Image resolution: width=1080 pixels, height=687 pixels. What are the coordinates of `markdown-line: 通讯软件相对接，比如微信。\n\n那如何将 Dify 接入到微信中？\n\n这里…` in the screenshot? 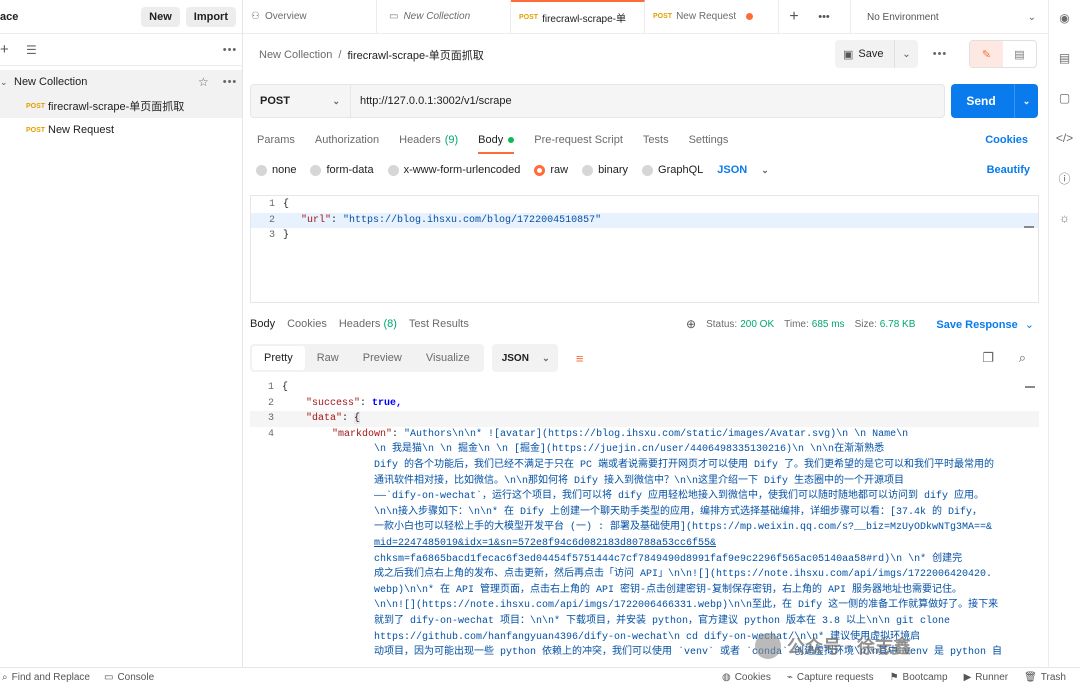 It's located at (639, 481).